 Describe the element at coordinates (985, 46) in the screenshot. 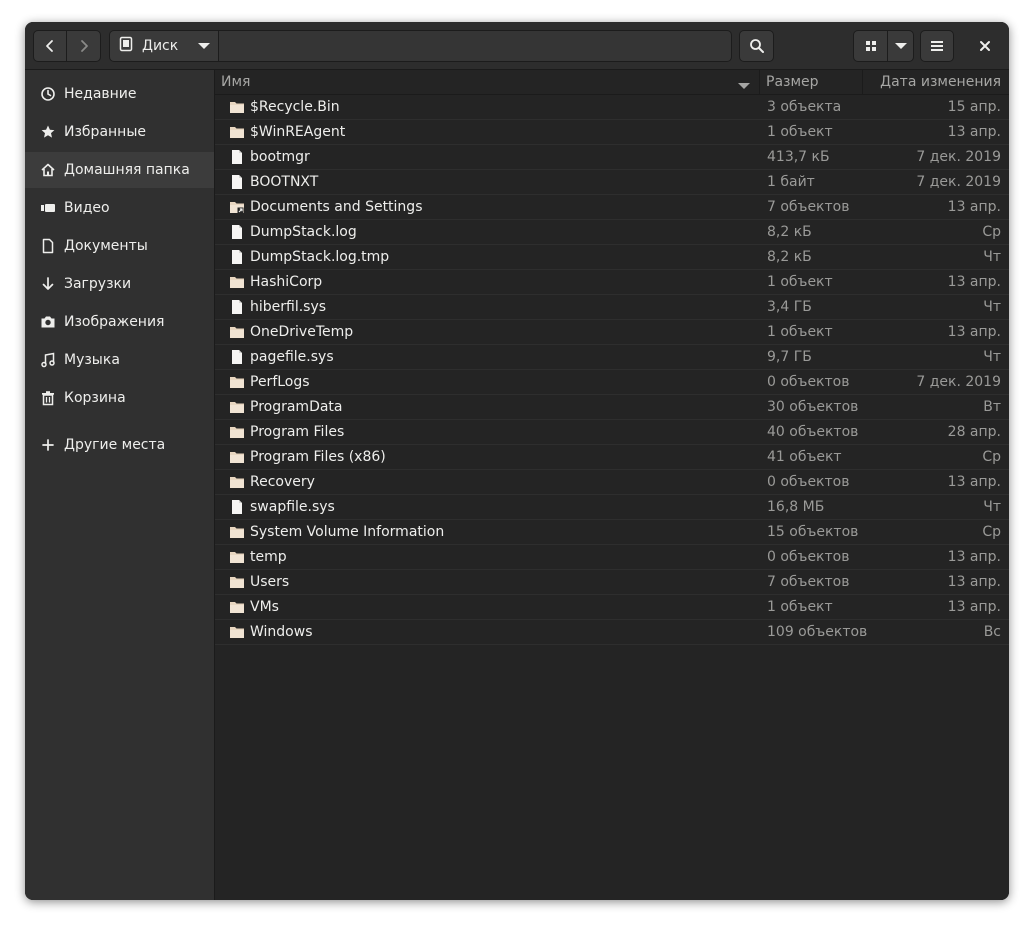

I see `close-button` at that location.